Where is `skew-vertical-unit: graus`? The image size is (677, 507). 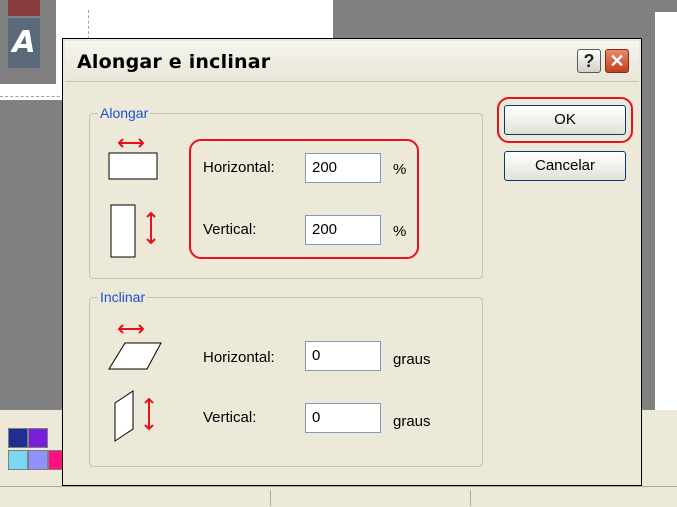
skew-vertical-unit: graus is located at coordinates (412, 421).